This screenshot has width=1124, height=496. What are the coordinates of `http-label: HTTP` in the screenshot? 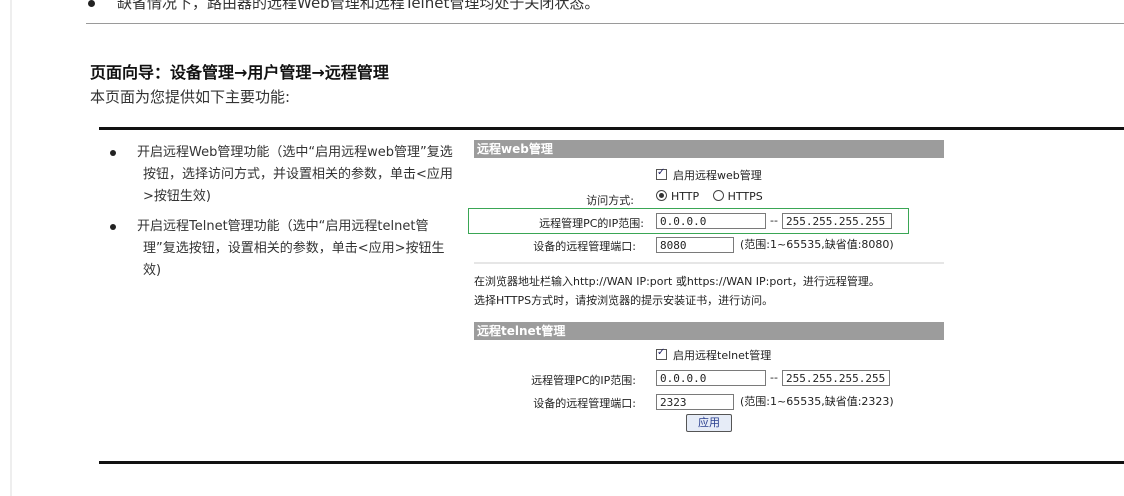 It's located at (685, 196).